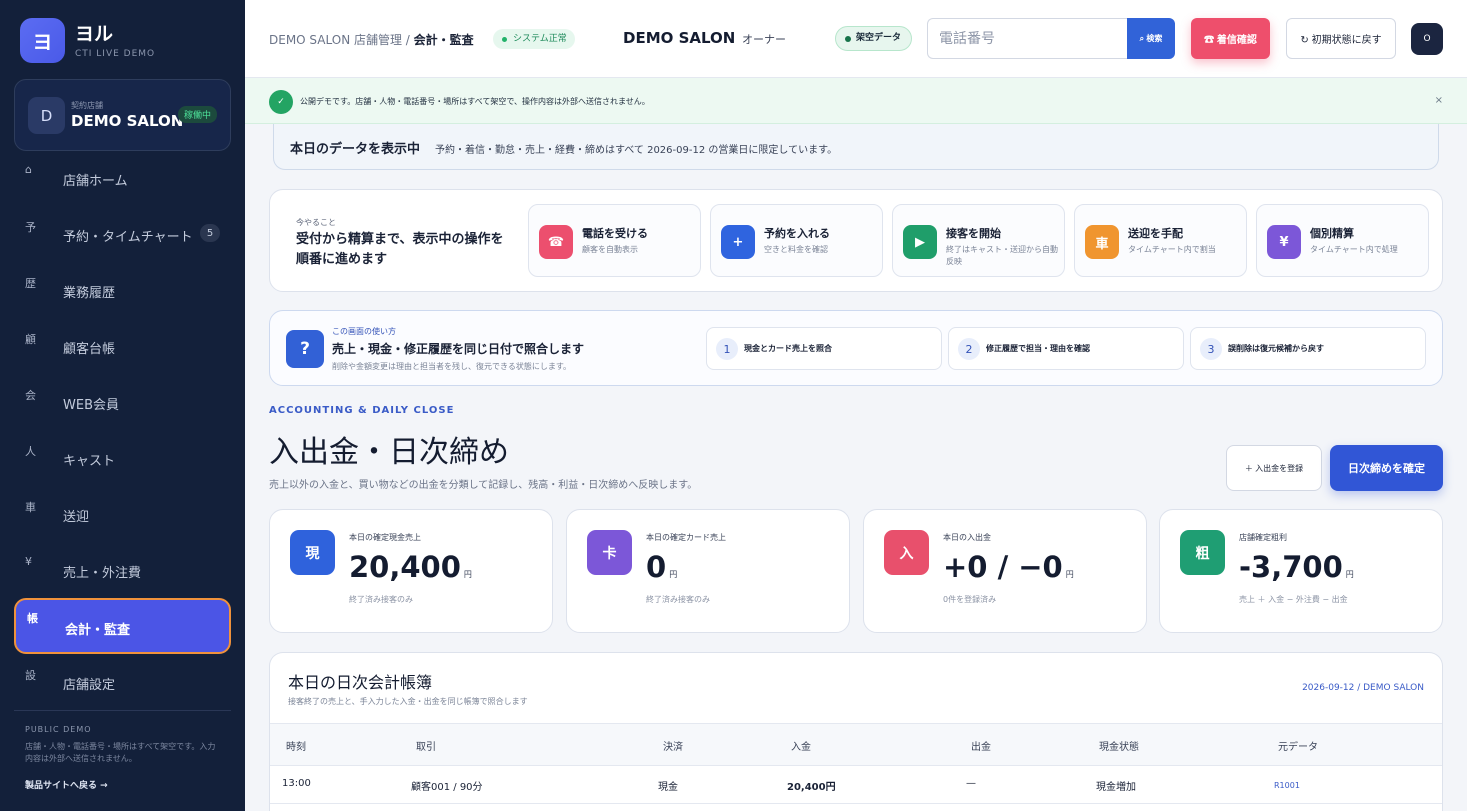 The image size is (1467, 811). Describe the element at coordinates (906, 552) in the screenshot. I see `deposit-icon: 入` at that location.